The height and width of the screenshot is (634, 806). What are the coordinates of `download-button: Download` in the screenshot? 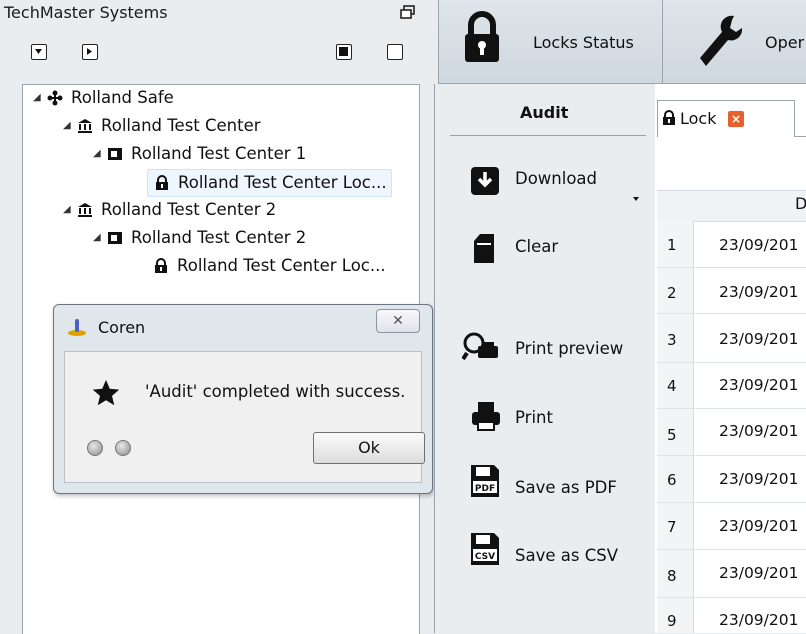 It's located at (533, 181).